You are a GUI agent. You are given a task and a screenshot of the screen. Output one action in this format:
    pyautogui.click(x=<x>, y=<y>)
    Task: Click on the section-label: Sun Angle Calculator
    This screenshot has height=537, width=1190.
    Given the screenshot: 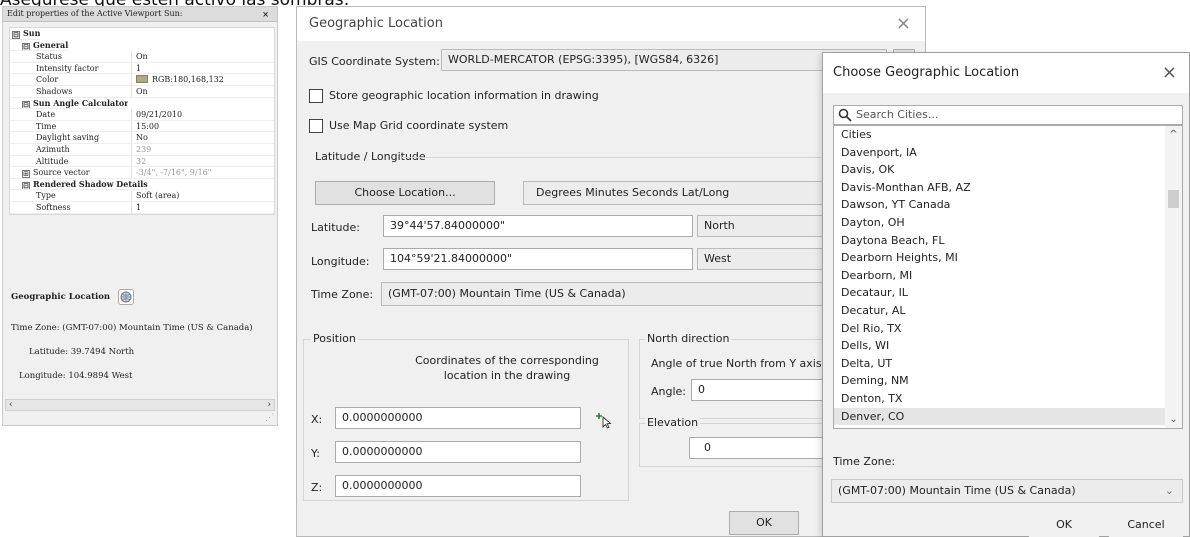 What is the action you would take?
    pyautogui.click(x=81, y=102)
    